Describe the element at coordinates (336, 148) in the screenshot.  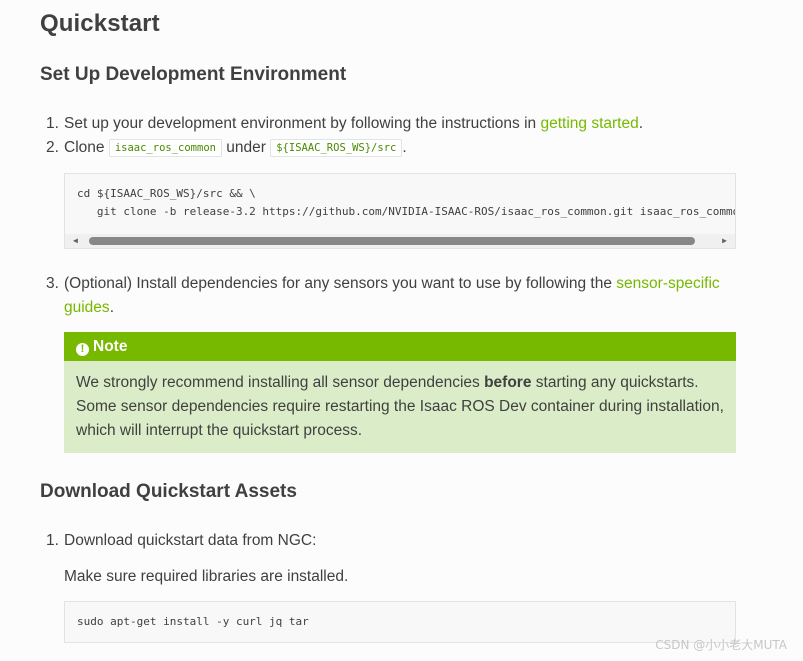
I see `inline-code-workspace-src: ${ISAAC_ROS_WS}/src` at that location.